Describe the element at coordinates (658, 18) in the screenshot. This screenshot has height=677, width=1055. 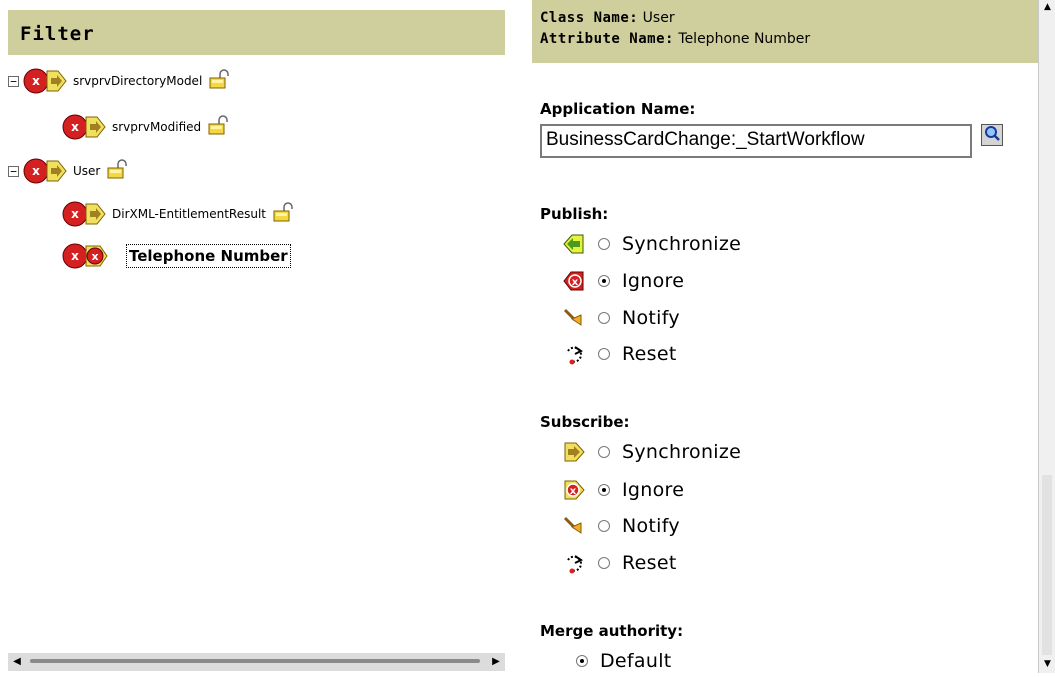
I see `class-name-value: User` at that location.